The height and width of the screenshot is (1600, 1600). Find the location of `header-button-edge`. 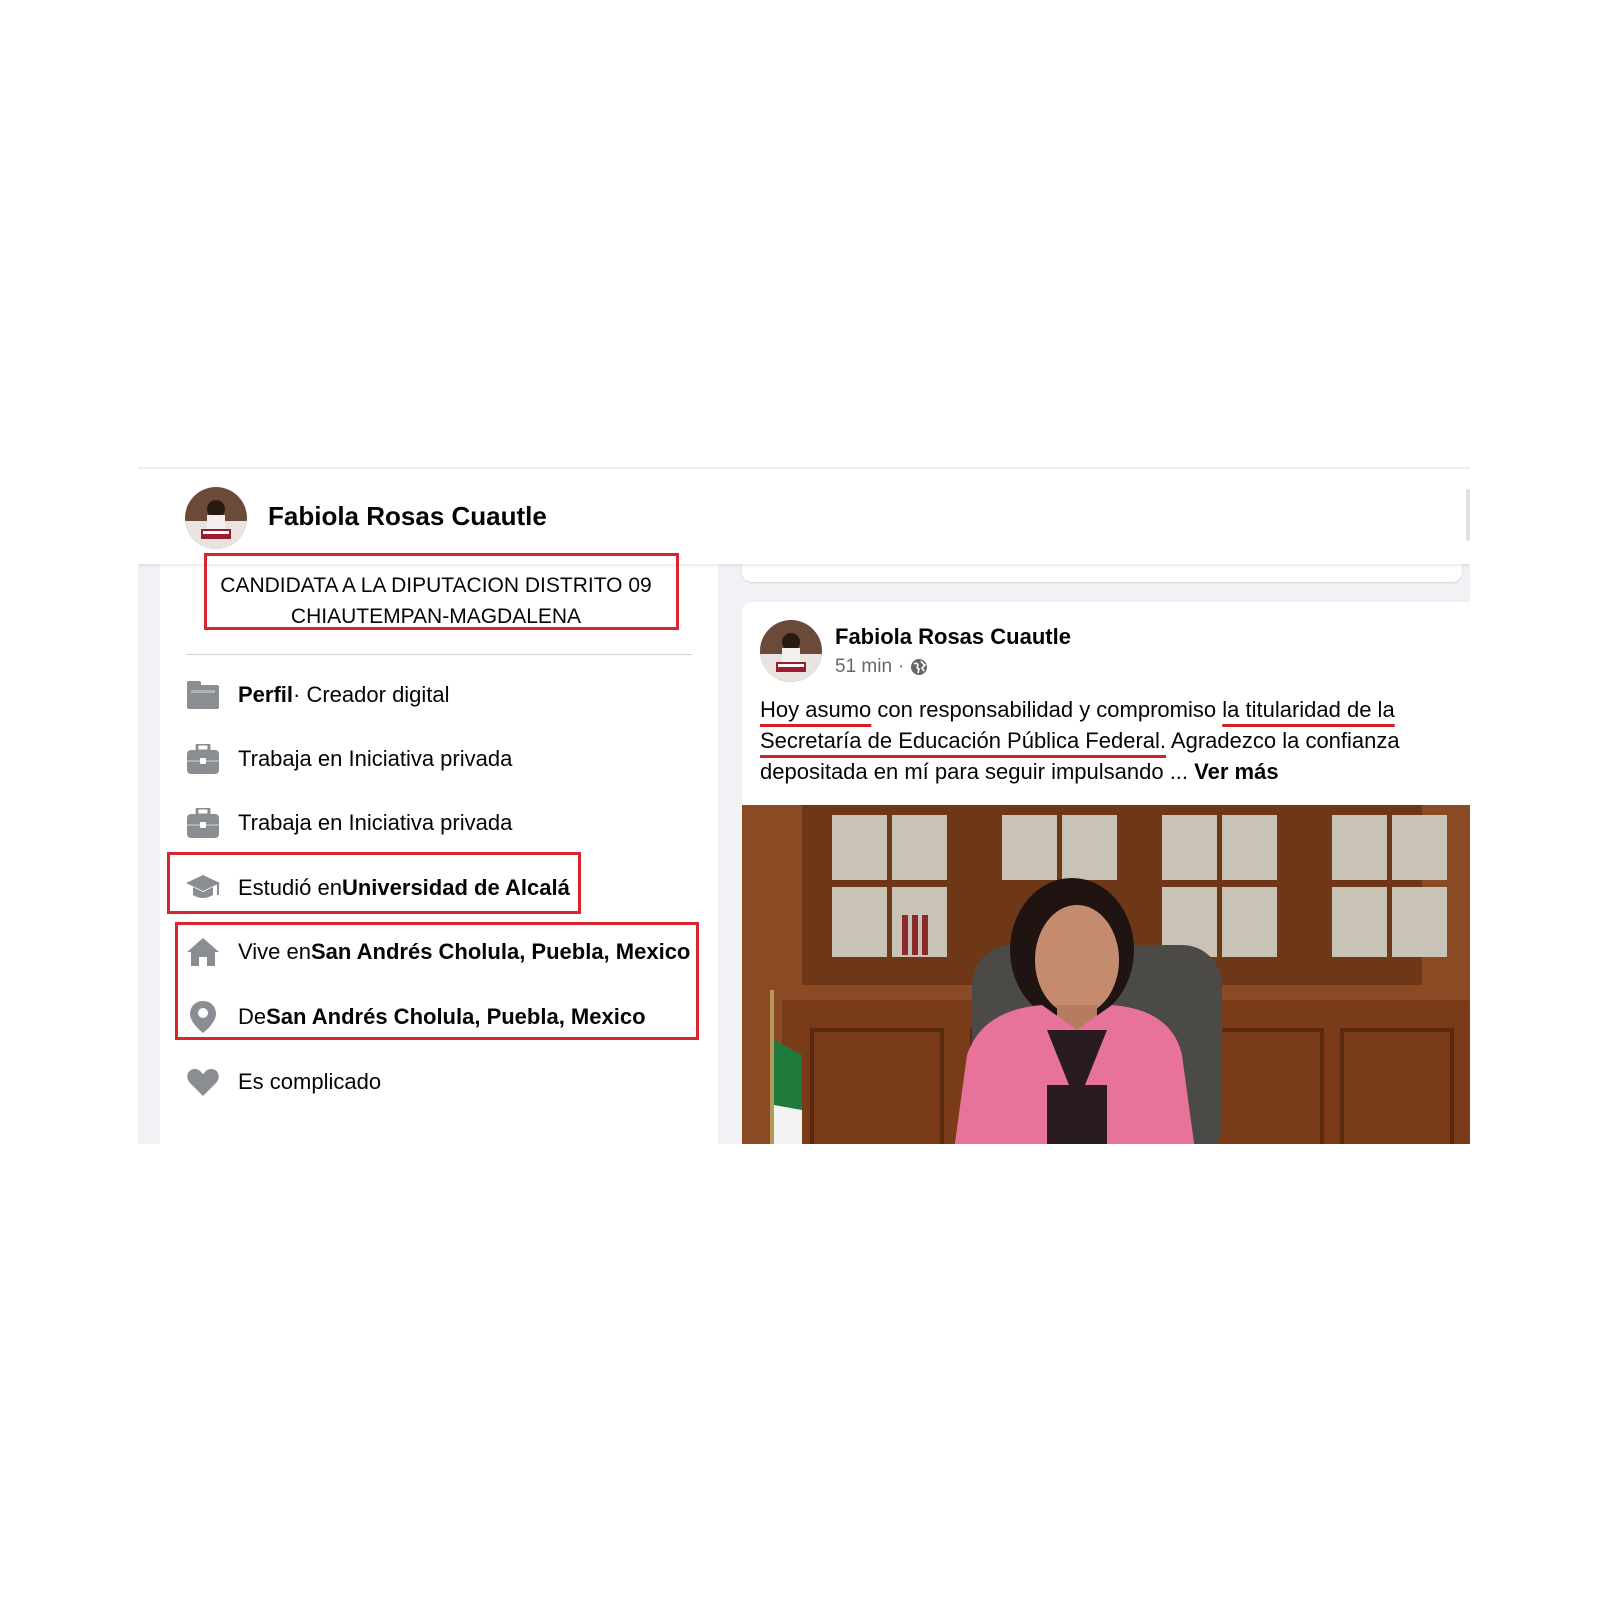

header-button-edge is located at coordinates (1468, 515).